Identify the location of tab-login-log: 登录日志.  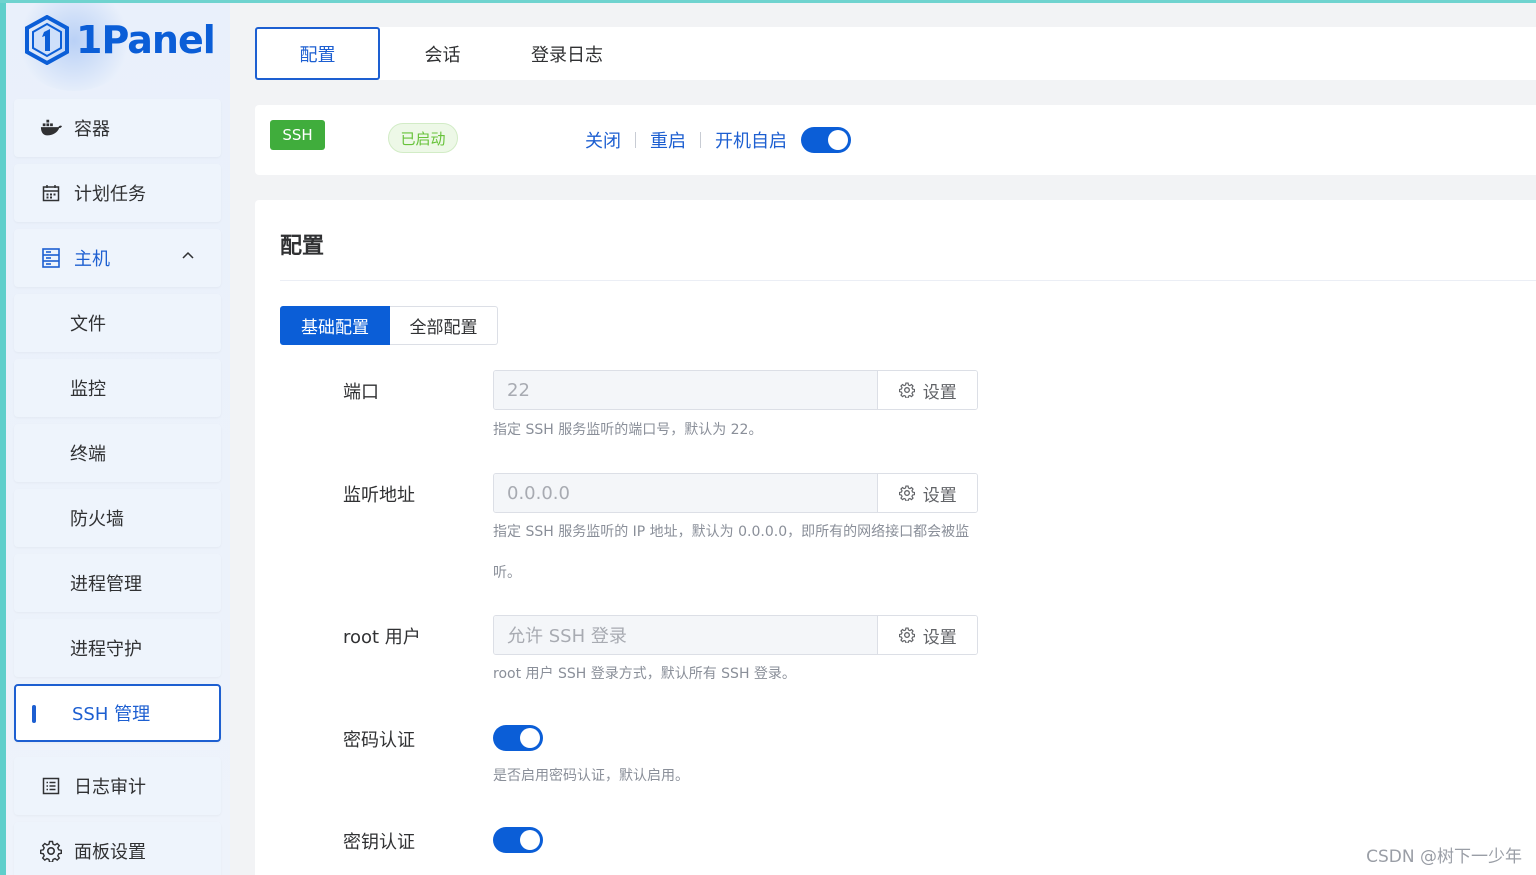
(567, 53).